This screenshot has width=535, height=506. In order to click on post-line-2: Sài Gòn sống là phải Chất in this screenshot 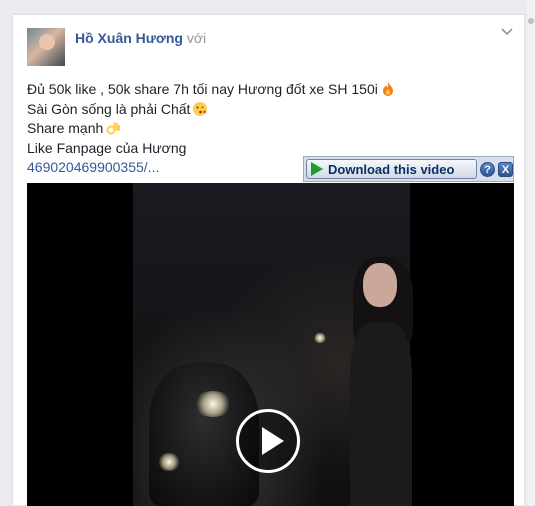, I will do `click(211, 110)`.